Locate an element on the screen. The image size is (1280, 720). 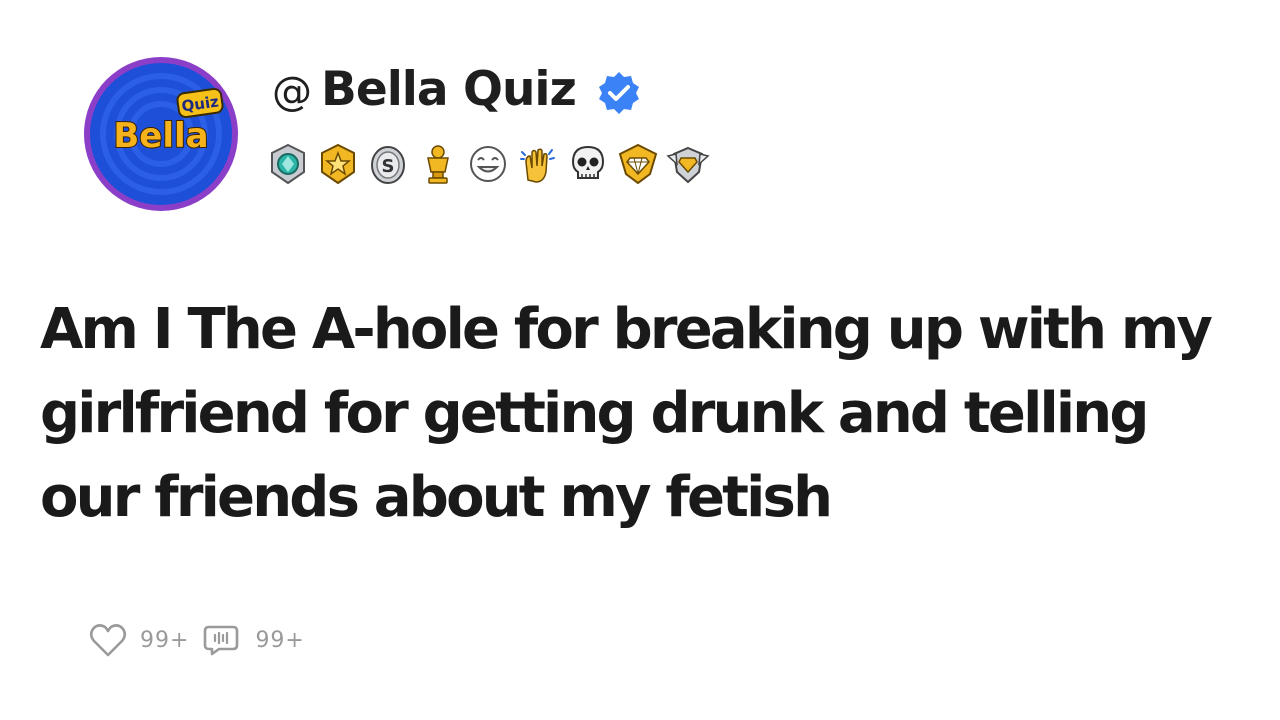
verified-check-icon is located at coordinates (618, 92).